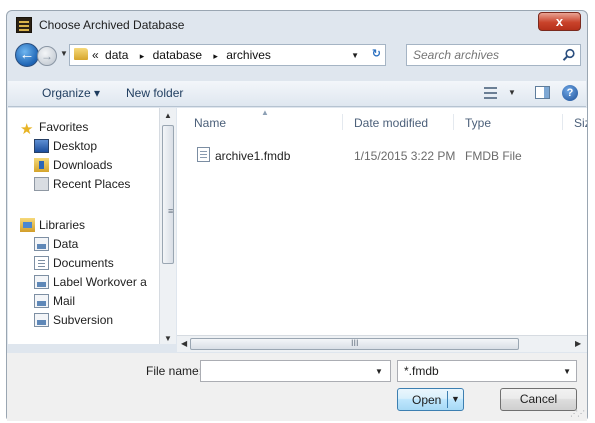 The image size is (595, 423). I want to click on nav-favorites: ★ Favorites, so click(54, 129).